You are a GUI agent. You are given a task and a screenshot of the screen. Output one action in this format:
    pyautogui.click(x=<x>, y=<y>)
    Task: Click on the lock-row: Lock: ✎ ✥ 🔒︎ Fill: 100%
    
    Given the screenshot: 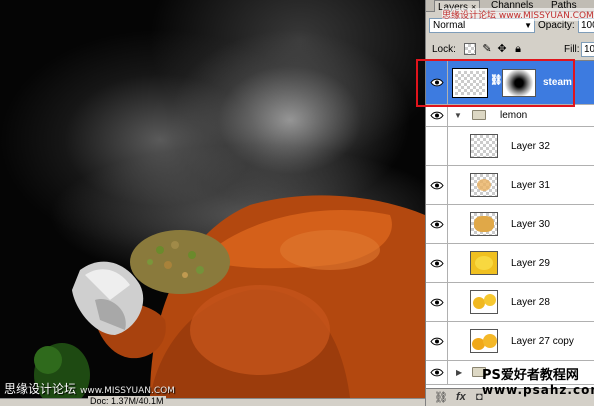 What is the action you would take?
    pyautogui.click(x=510, y=50)
    